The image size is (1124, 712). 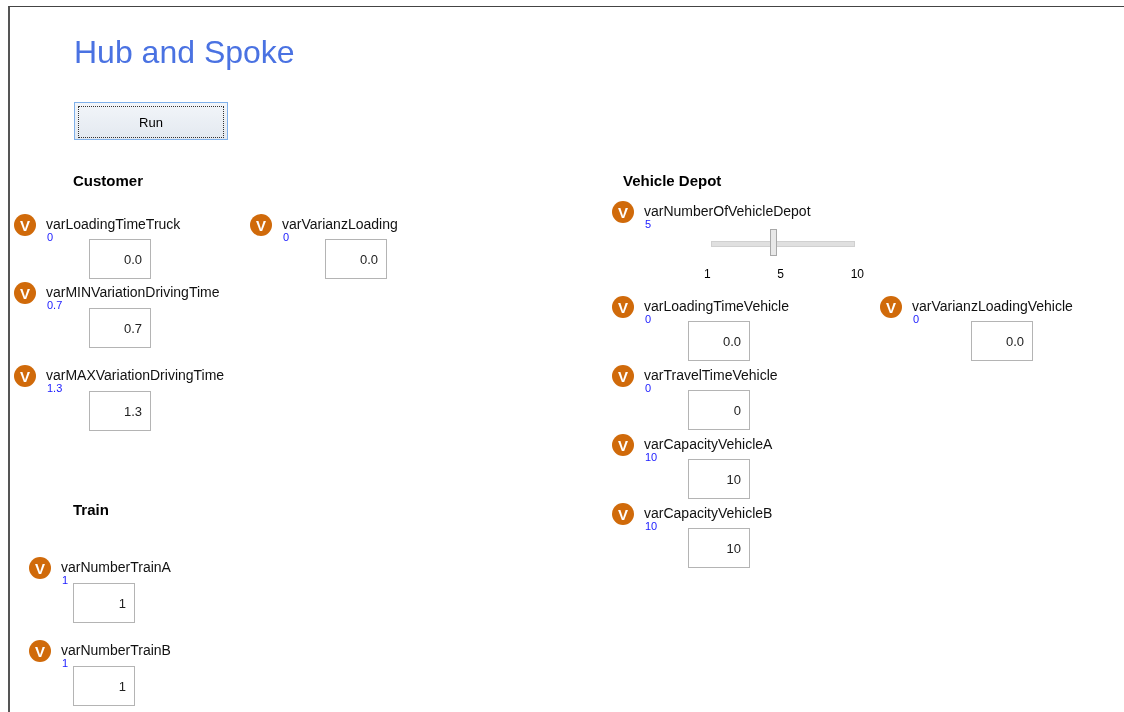 I want to click on variable-name: varMINVariationDrivingTime, so click(x=133, y=292).